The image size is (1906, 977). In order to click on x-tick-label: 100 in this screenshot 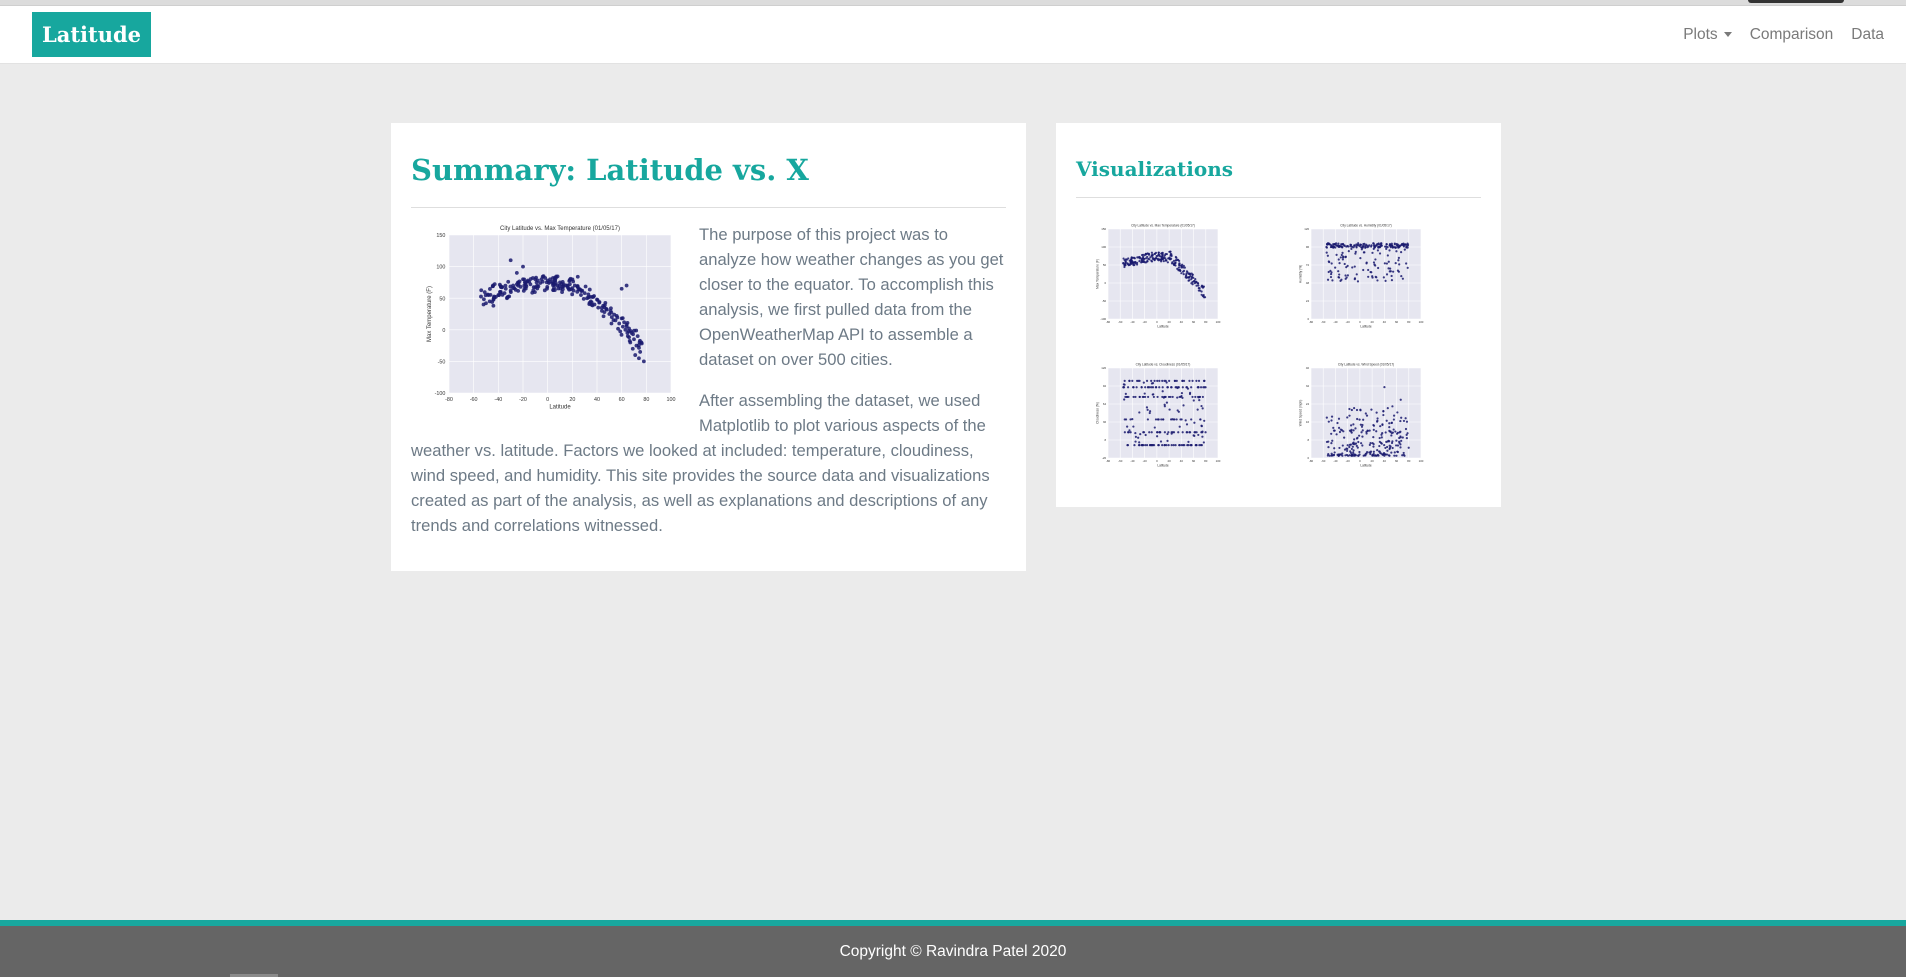, I will do `click(671, 400)`.